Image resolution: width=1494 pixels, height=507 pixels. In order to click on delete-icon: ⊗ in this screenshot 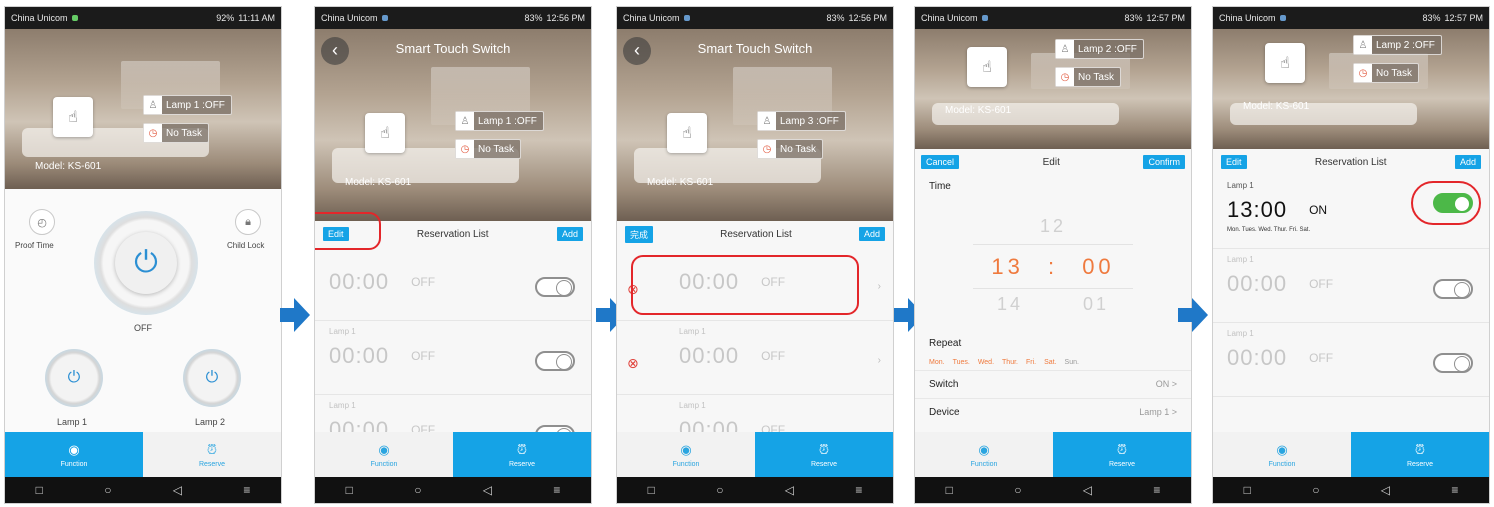, I will do `click(633, 363)`.